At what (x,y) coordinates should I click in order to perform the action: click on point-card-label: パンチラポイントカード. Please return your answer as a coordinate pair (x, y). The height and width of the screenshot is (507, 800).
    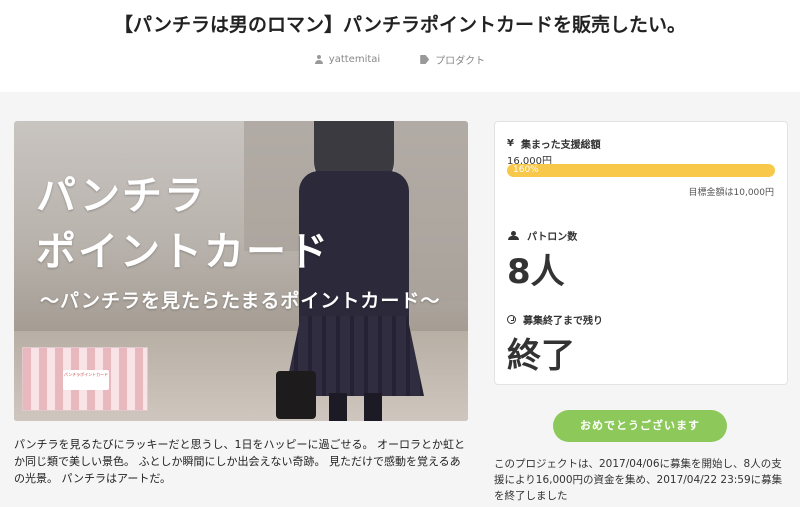
    Looking at the image, I should click on (86, 380).